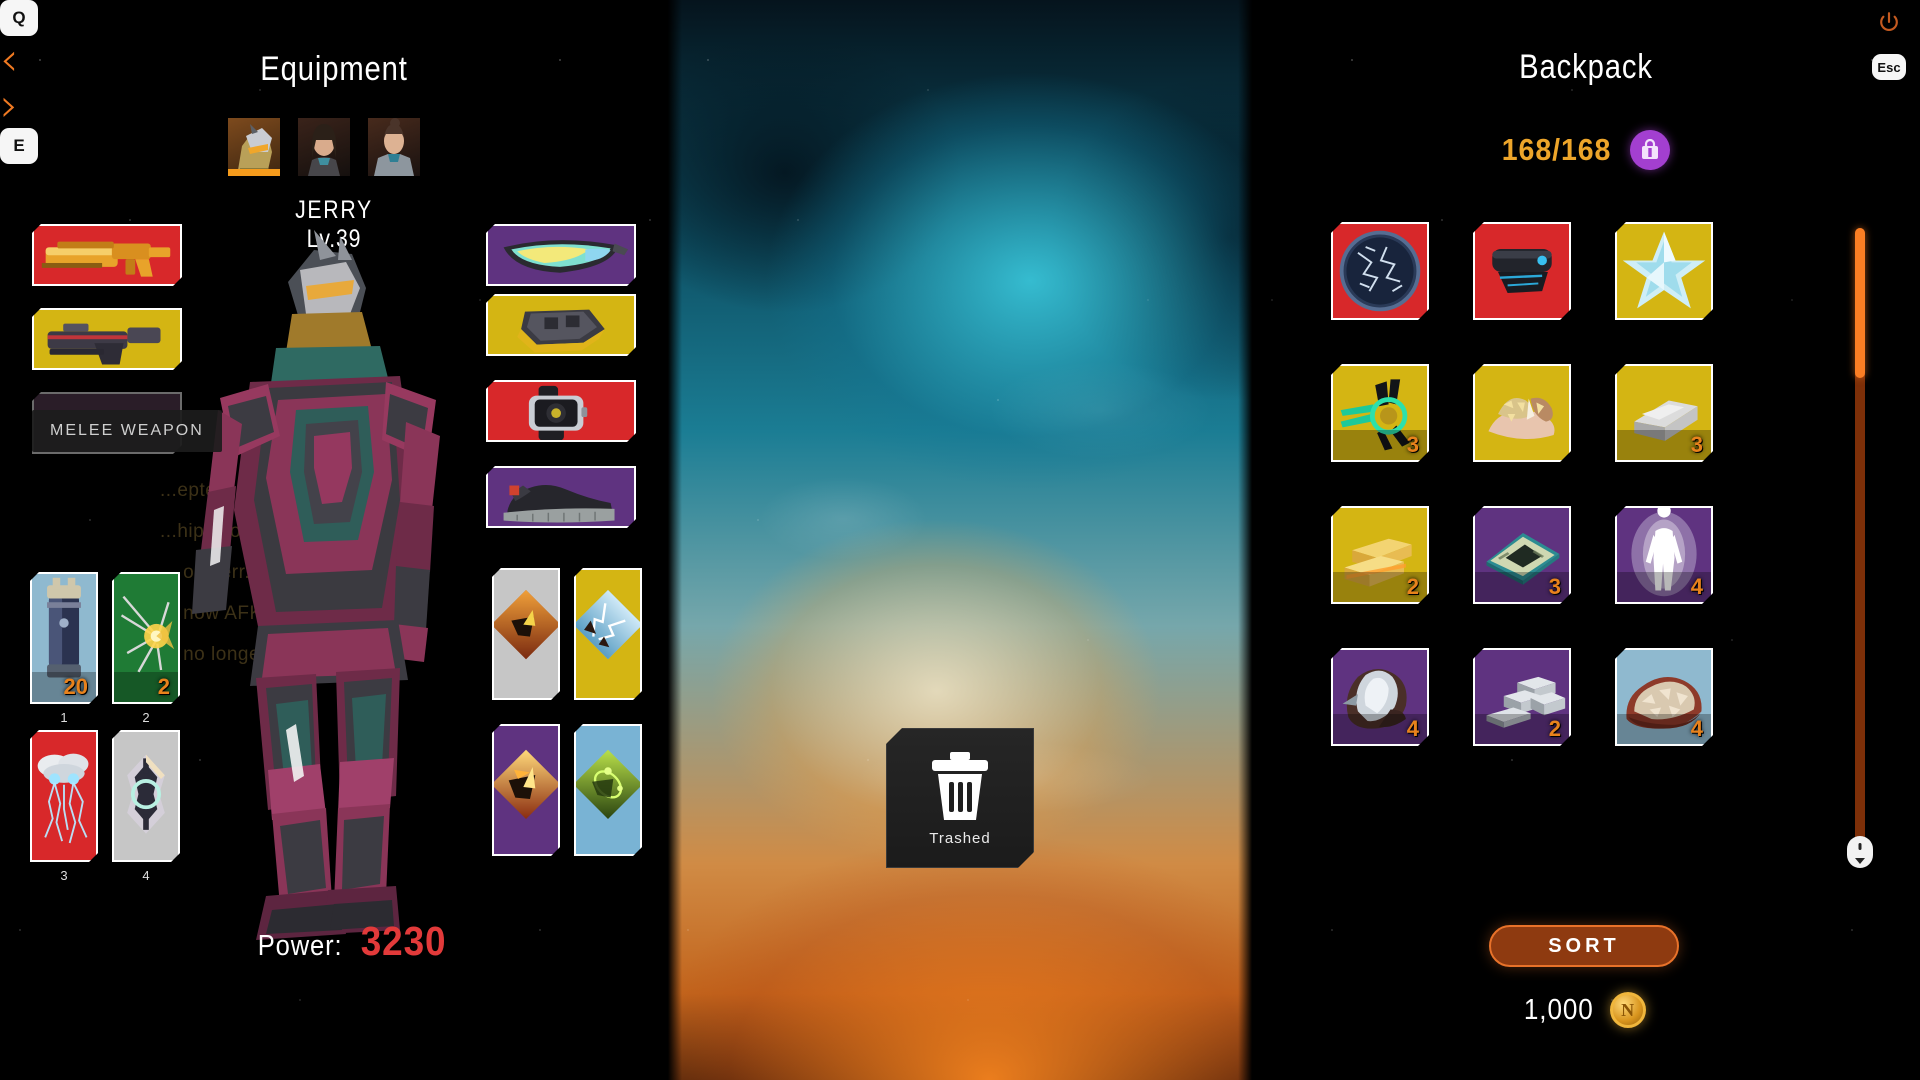  I want to click on next-character-key: E, so click(19, 146).